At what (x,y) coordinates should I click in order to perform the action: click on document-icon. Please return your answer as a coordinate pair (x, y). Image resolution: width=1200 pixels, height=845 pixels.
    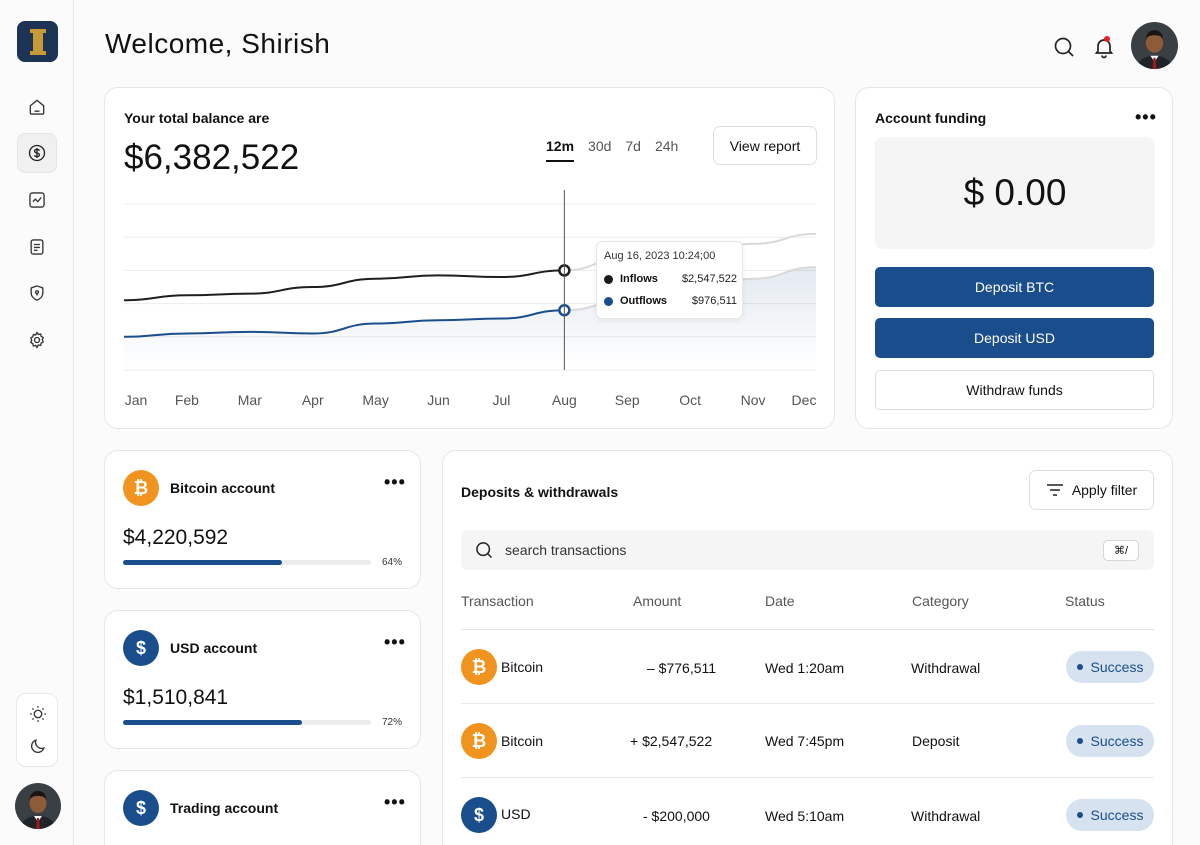
    Looking at the image, I should click on (37, 247).